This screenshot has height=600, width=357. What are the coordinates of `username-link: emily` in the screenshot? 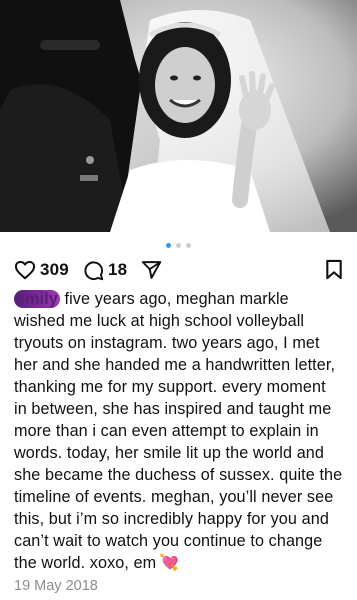 It's located at (37, 299).